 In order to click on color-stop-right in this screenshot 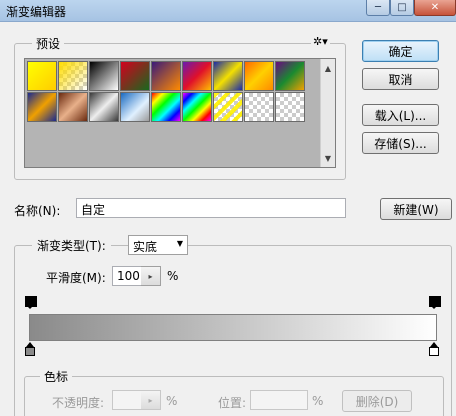, I will do `click(434, 349)`.